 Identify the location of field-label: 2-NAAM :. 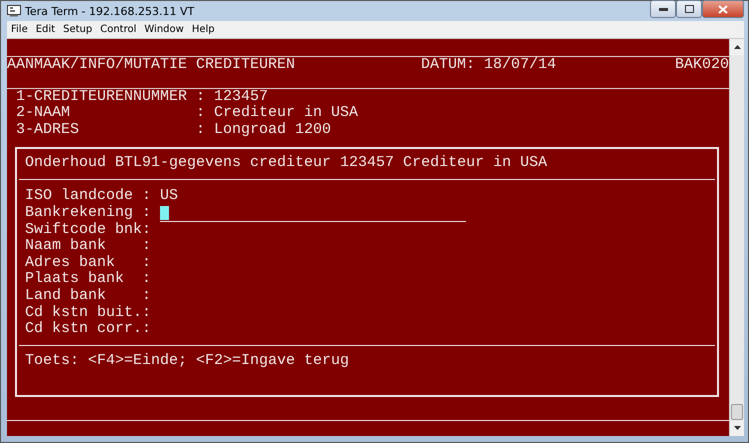
(111, 113).